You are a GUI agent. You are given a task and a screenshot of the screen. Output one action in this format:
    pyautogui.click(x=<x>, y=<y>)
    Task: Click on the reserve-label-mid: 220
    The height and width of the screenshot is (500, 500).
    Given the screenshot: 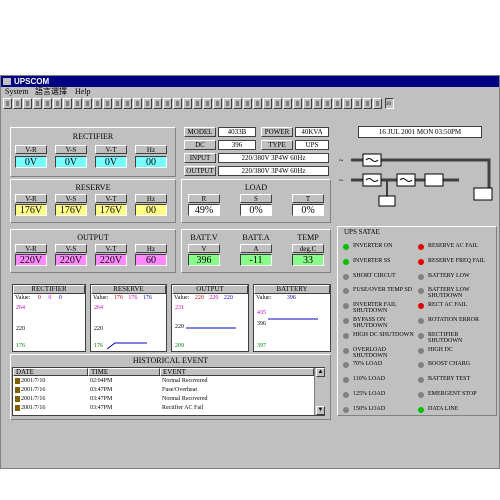 What is the action you would take?
    pyautogui.click(x=98, y=329)
    